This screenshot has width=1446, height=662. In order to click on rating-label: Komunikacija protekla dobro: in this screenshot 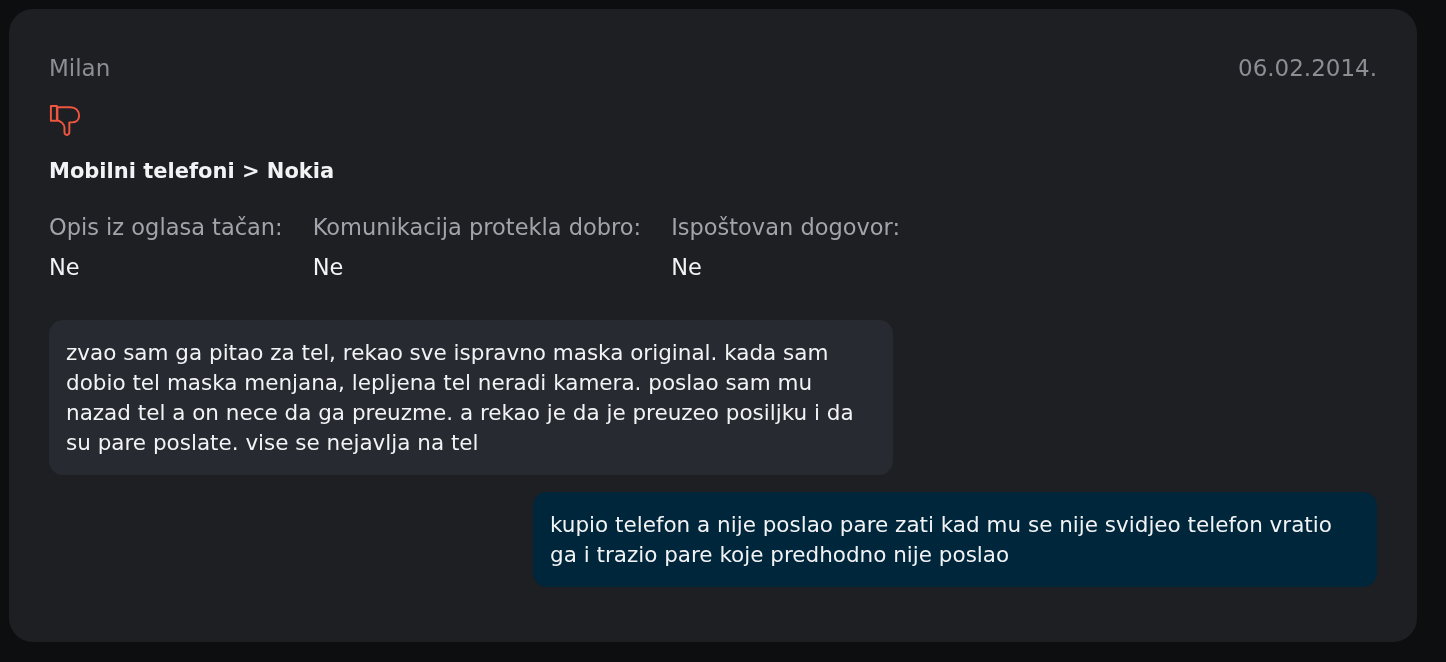, I will do `click(477, 227)`.